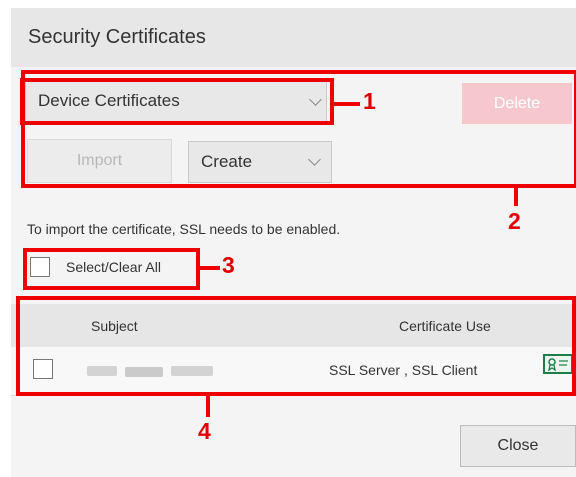 The image size is (576, 477). Describe the element at coordinates (369, 101) in the screenshot. I see `annotation-number-1: 1` at that location.